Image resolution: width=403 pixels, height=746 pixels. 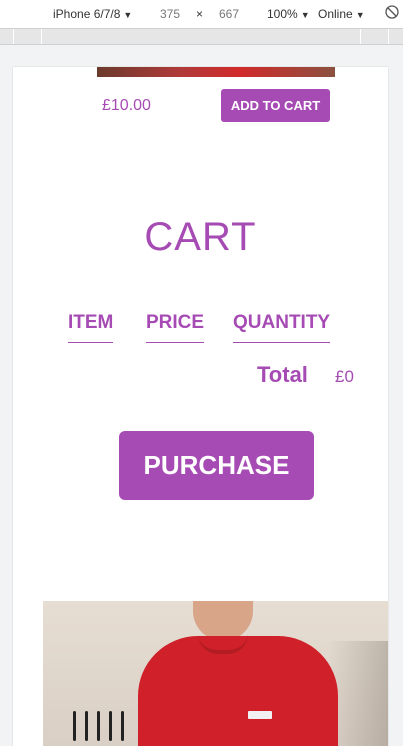 I want to click on rotate-icon, so click(x=392, y=13).